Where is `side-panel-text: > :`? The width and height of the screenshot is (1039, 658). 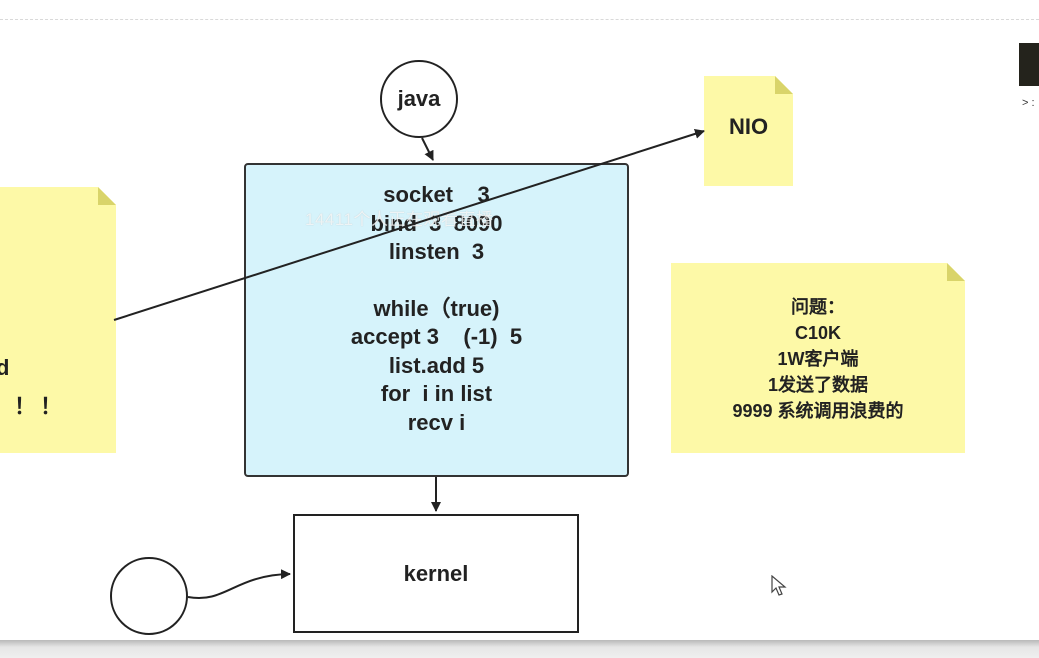
side-panel-text: > : is located at coordinates (1028, 103).